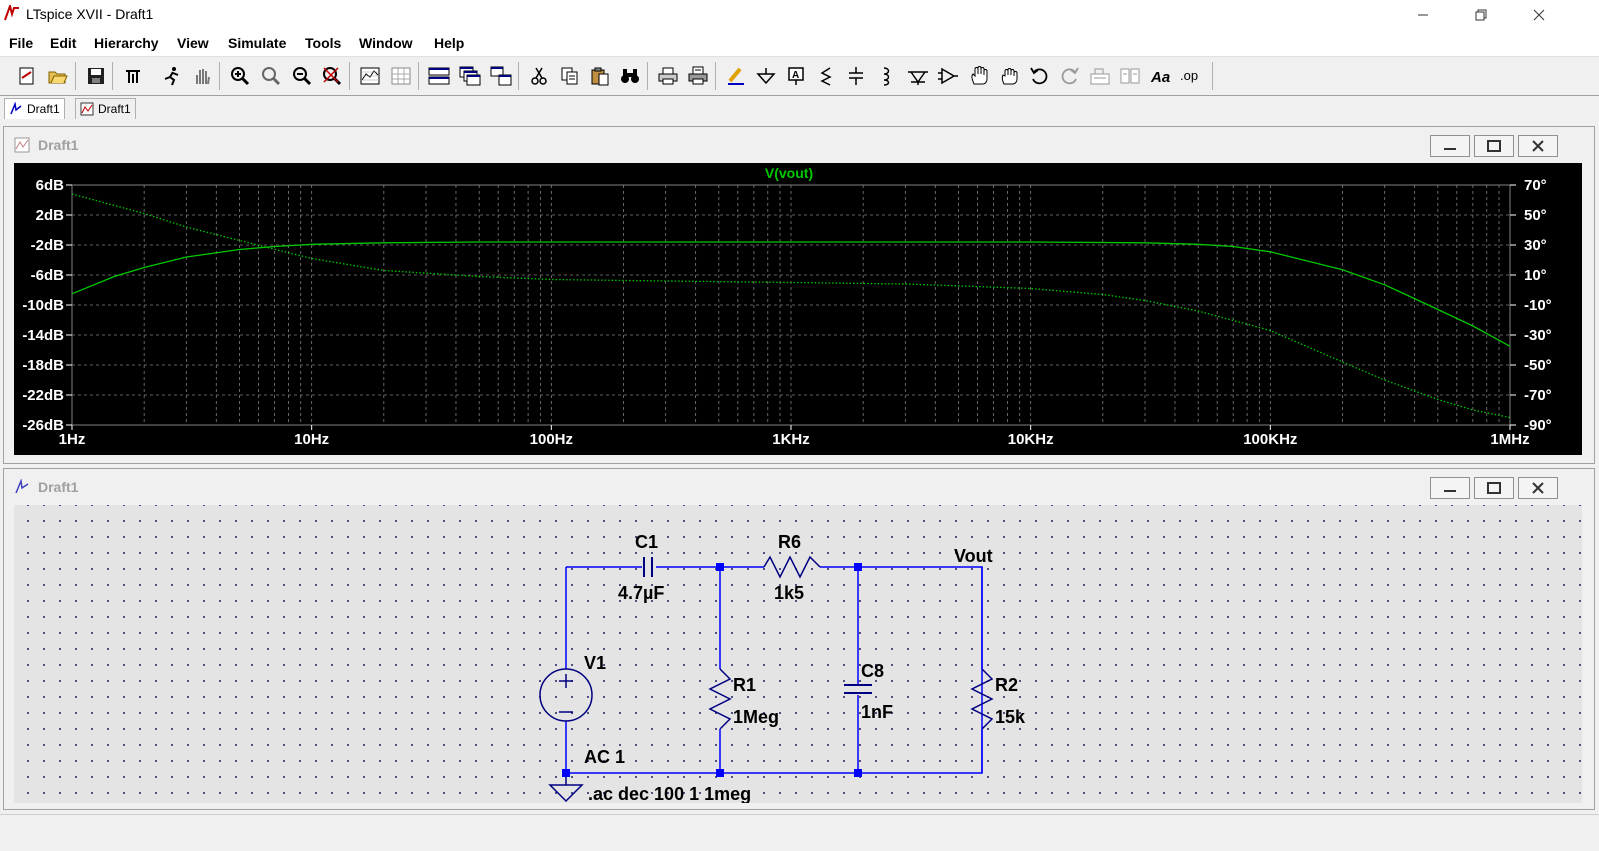 The width and height of the screenshot is (1599, 851). Describe the element at coordinates (791, 439) in the screenshot. I see `x-tick-label: 1KHz` at that location.